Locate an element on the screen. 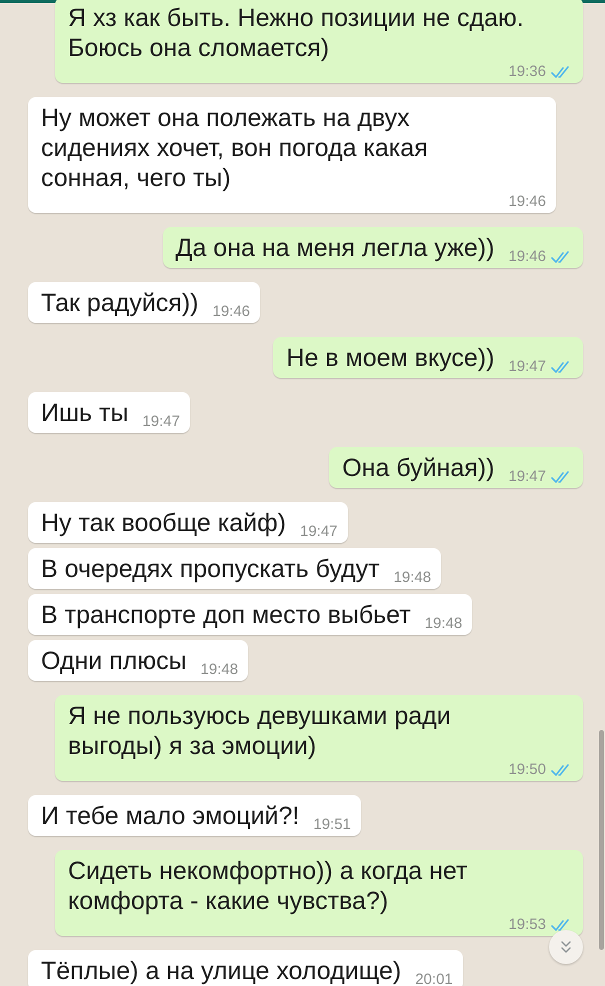 The image size is (605, 986). message-time: 19:36 is located at coordinates (527, 71).